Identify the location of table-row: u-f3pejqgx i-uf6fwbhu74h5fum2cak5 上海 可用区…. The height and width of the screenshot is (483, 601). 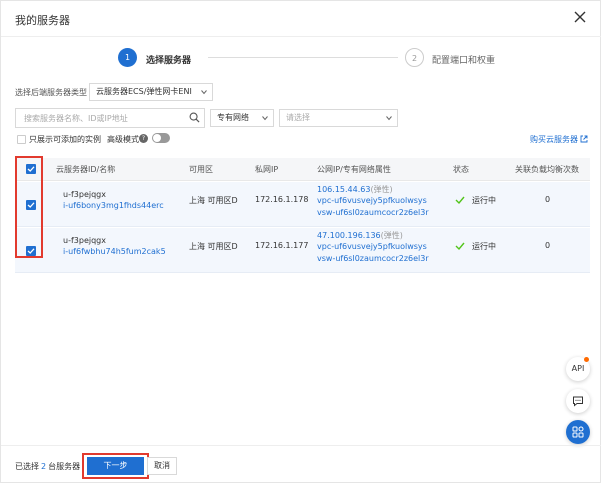
(302, 250).